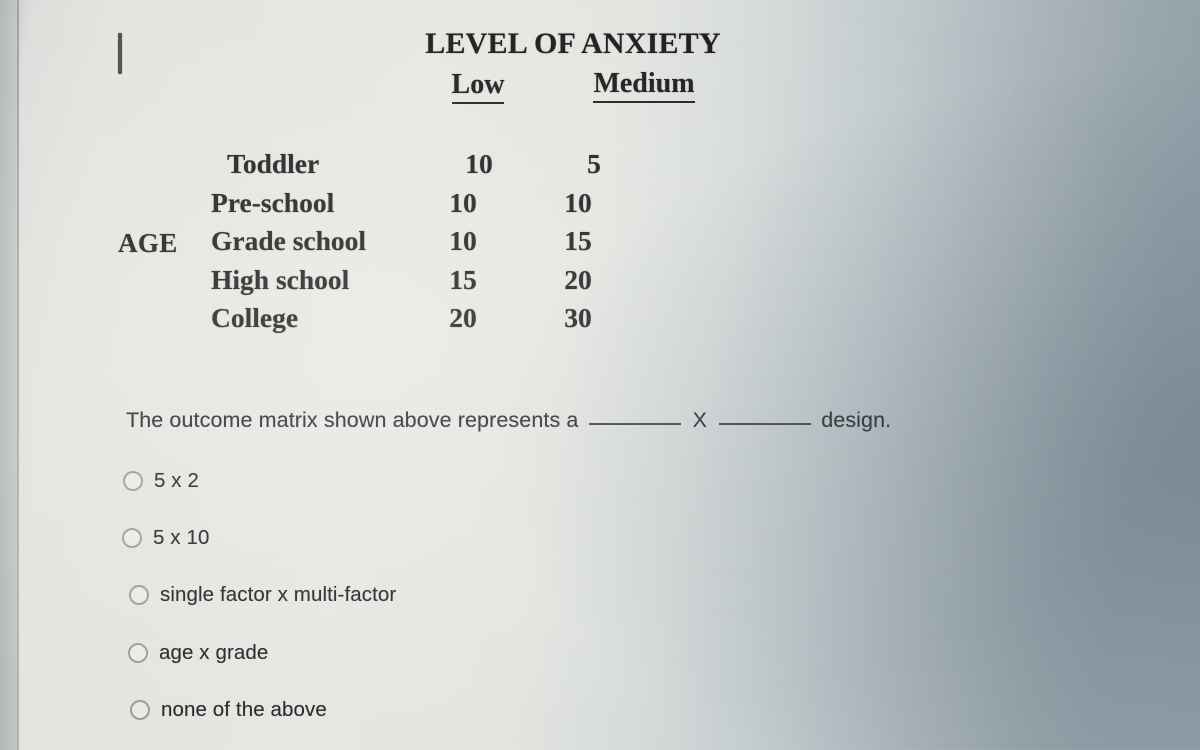  I want to click on answer-option-label: none of the above, so click(244, 709).